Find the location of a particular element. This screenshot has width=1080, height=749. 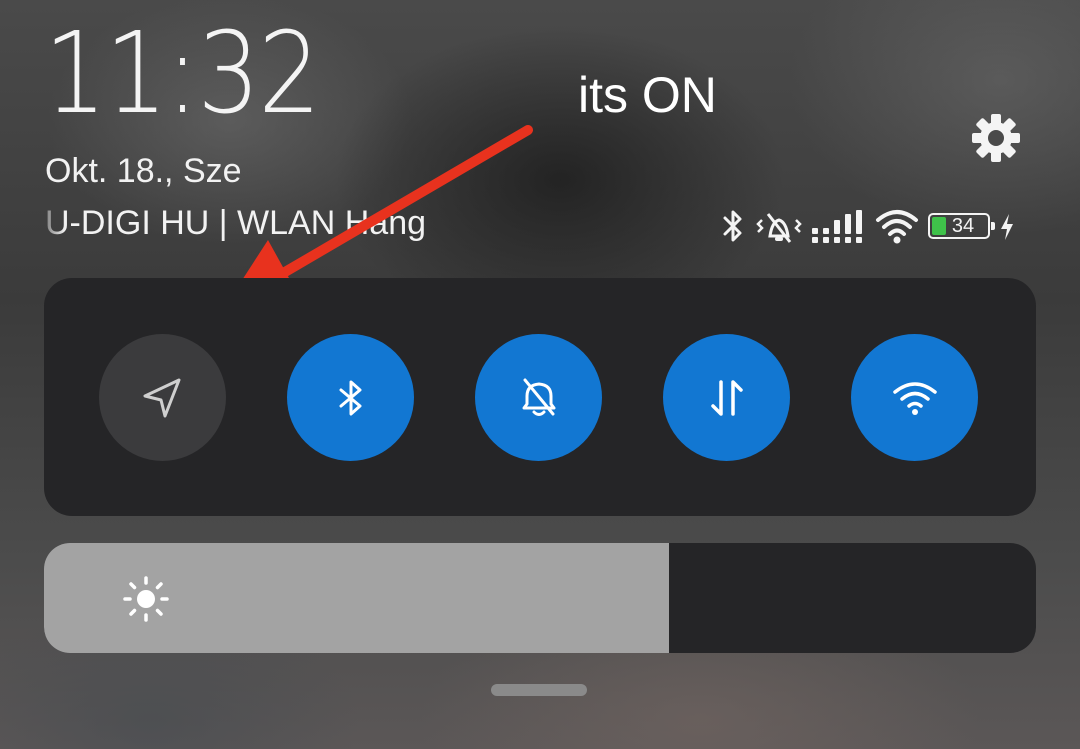

wifi-toggle is located at coordinates (914, 397).